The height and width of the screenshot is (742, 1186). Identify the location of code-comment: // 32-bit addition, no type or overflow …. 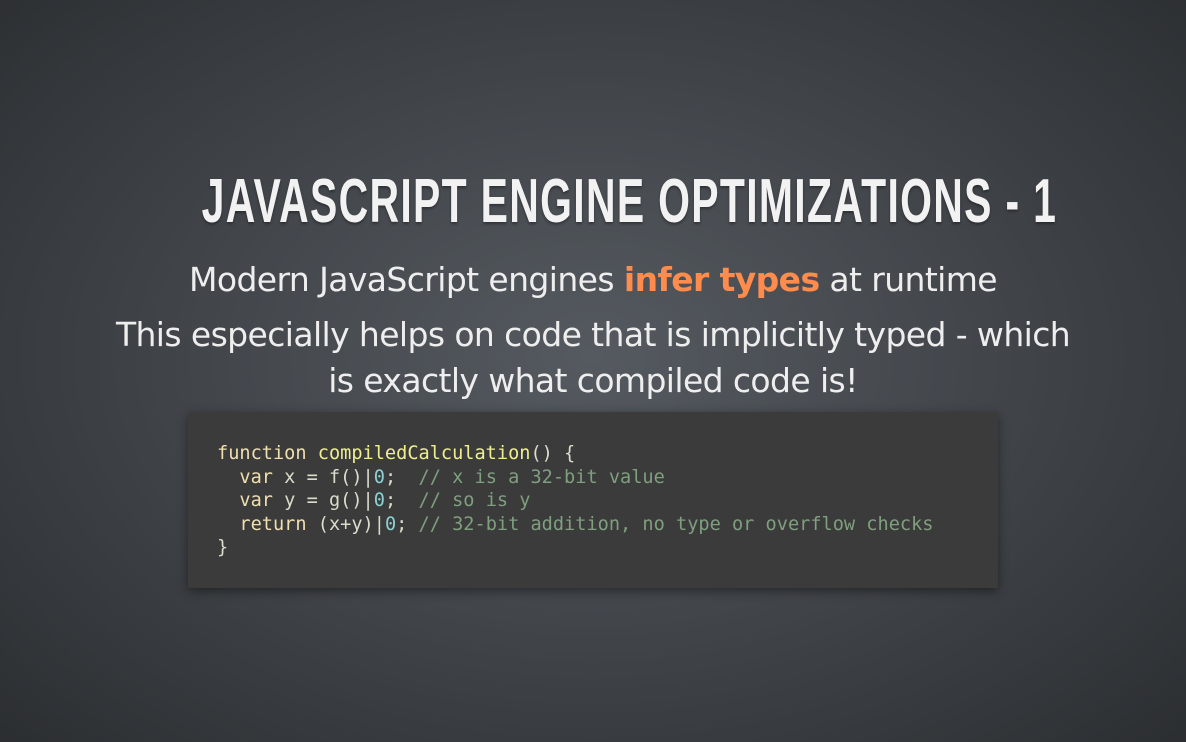
(676, 524).